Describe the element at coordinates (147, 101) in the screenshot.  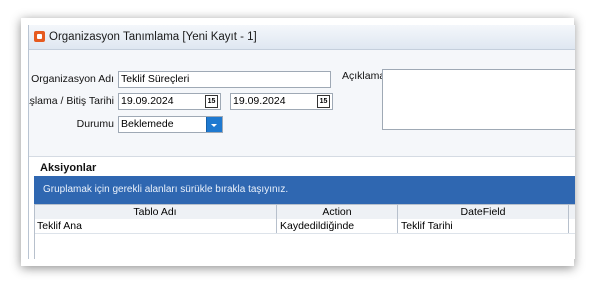
I see `start-date-value: 19.09.2024` at that location.